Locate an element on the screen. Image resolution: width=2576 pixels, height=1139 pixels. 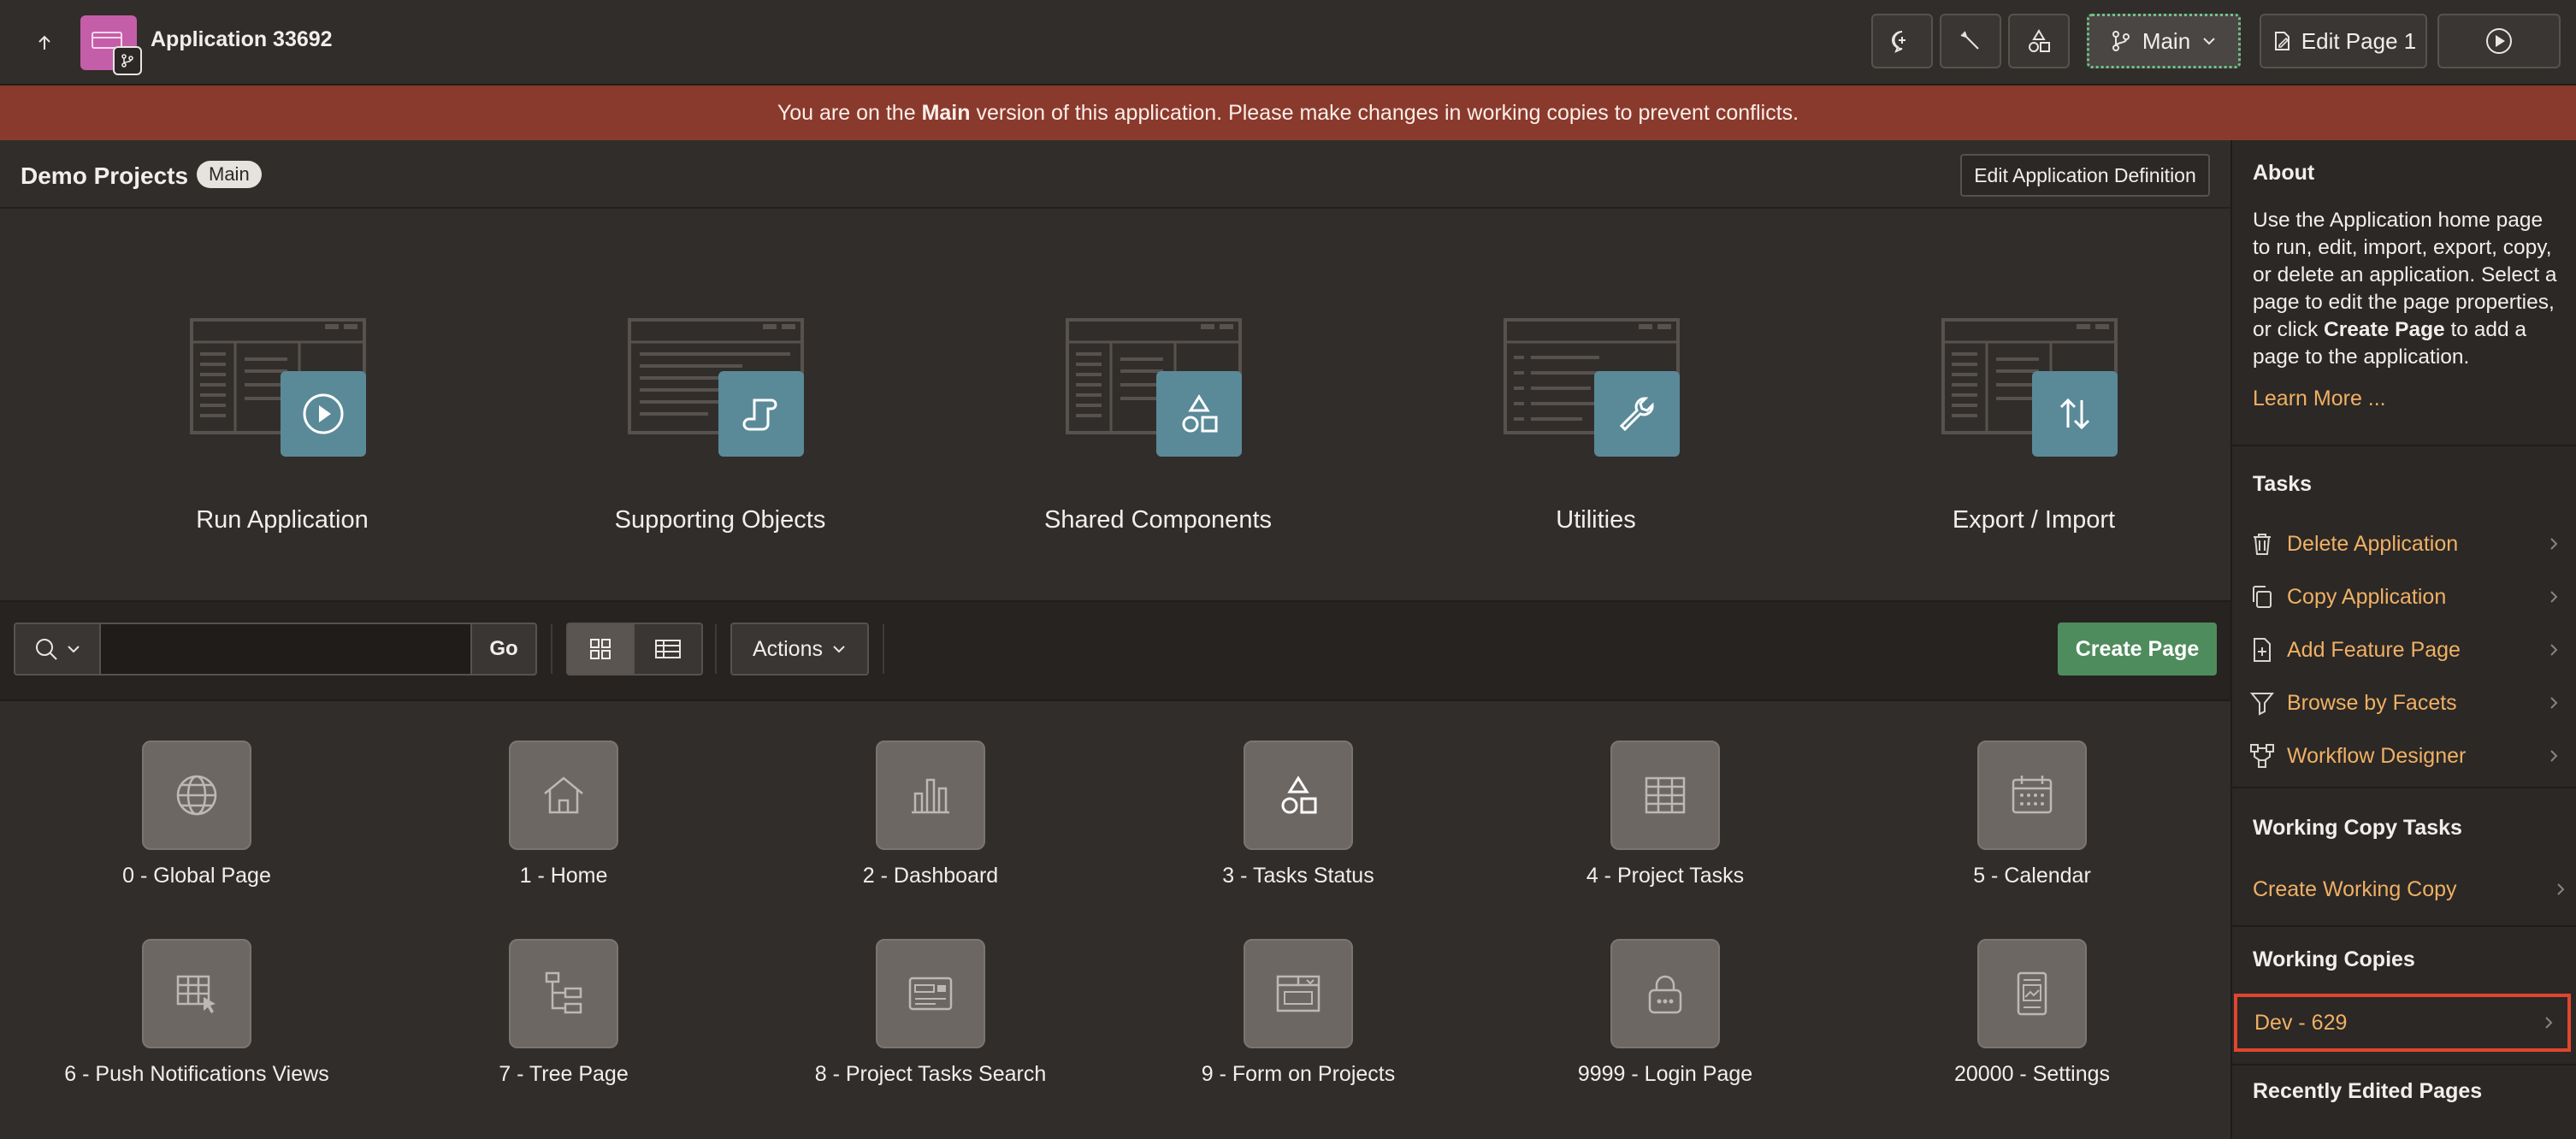
grid-cursor-icon is located at coordinates (196, 994).